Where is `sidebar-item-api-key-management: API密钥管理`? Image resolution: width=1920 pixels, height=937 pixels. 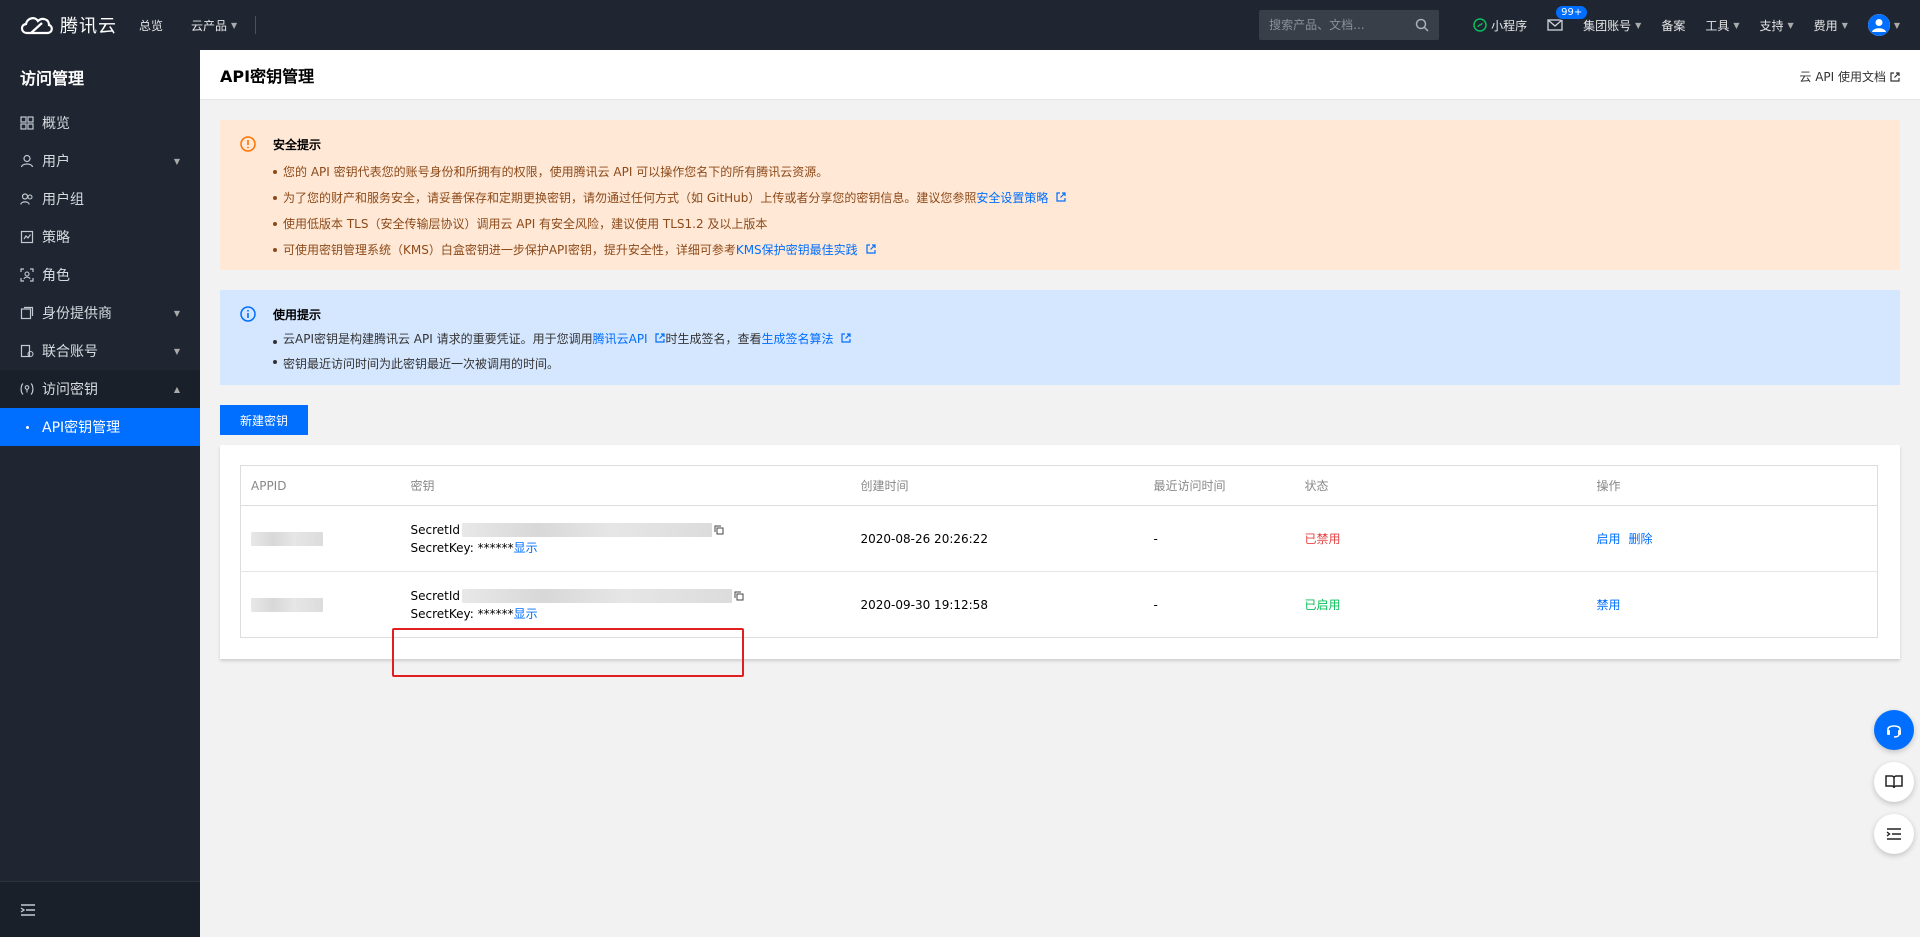
sidebar-item-api-key-management: API密钥管理 is located at coordinates (100, 427).